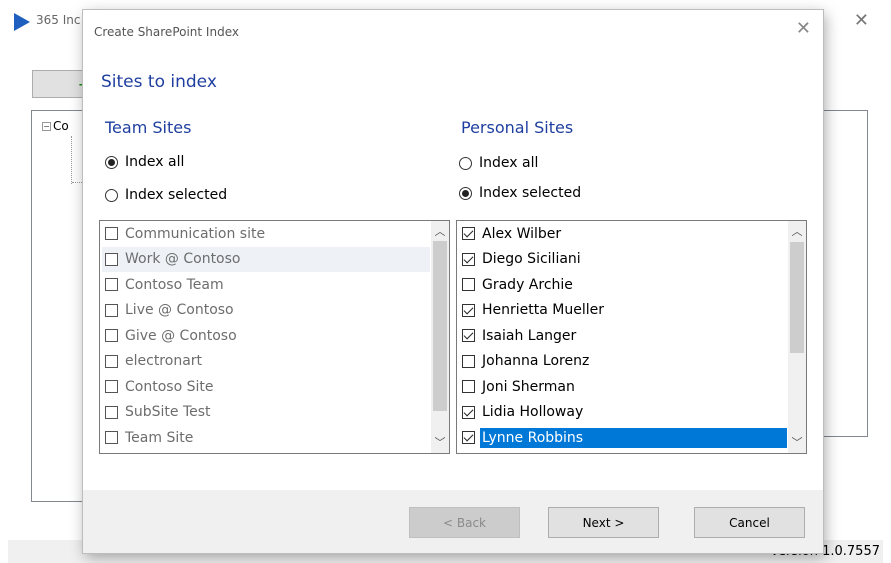 The image size is (891, 563). Describe the element at coordinates (522, 233) in the screenshot. I see `list-item-label: Alex Wilber` at that location.